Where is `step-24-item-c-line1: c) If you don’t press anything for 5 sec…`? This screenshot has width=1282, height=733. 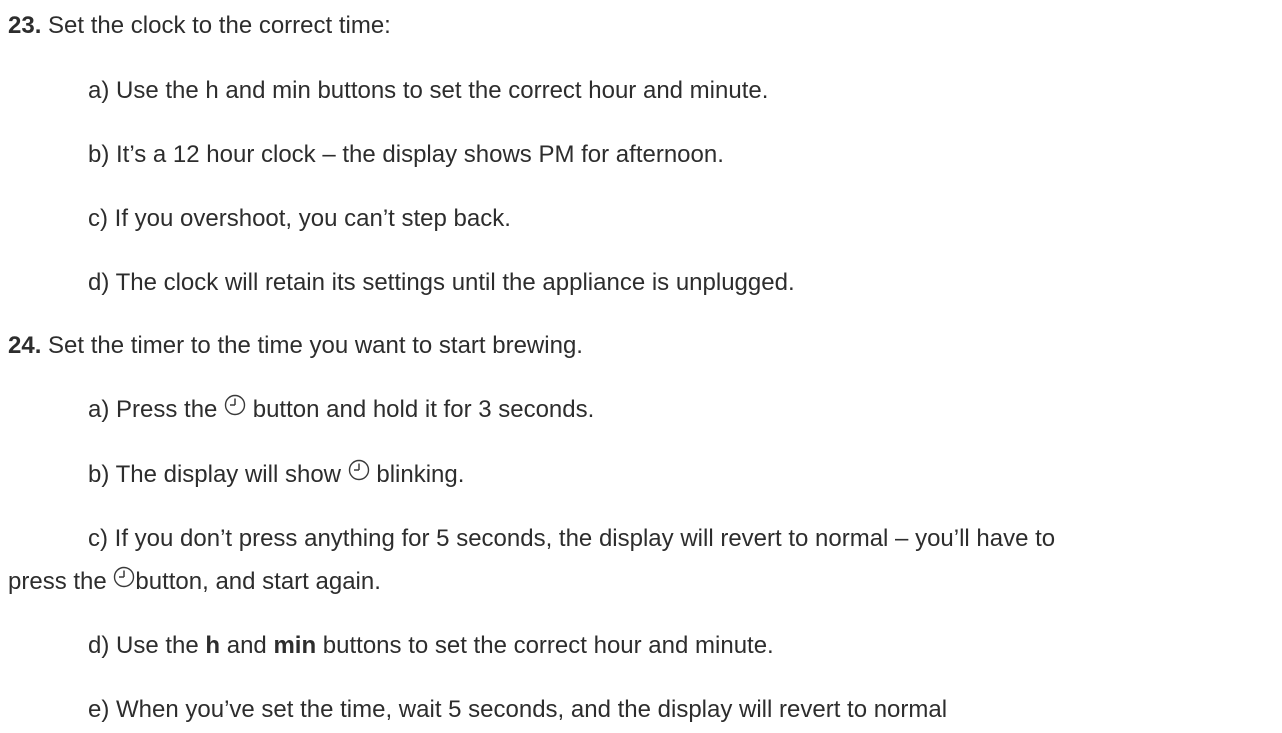
step-24-item-c-line1: c) If you don’t press anything for 5 sec… is located at coordinates (572, 538).